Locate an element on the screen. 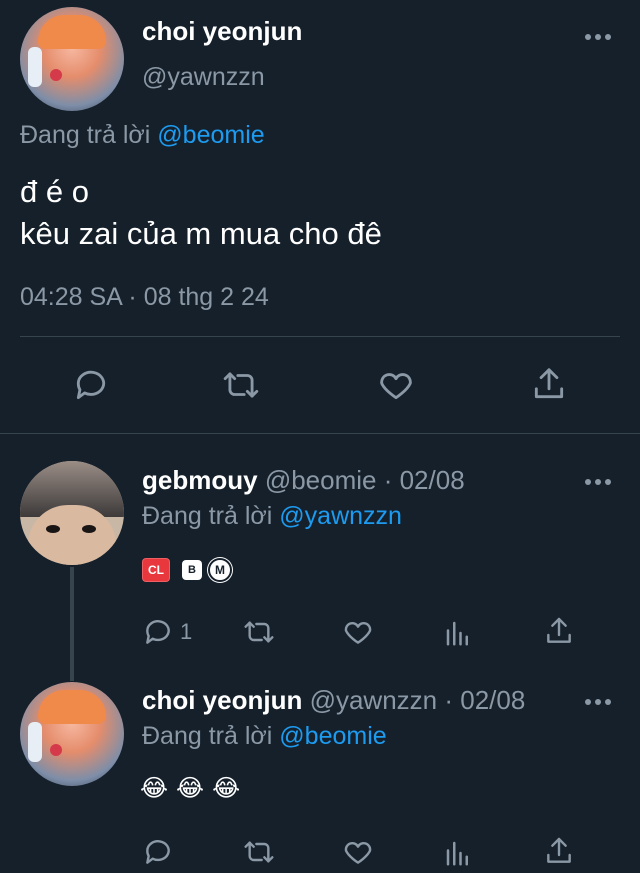 Image resolution: width=640 pixels, height=873 pixels. cl-button-emoji: CL is located at coordinates (156, 570).